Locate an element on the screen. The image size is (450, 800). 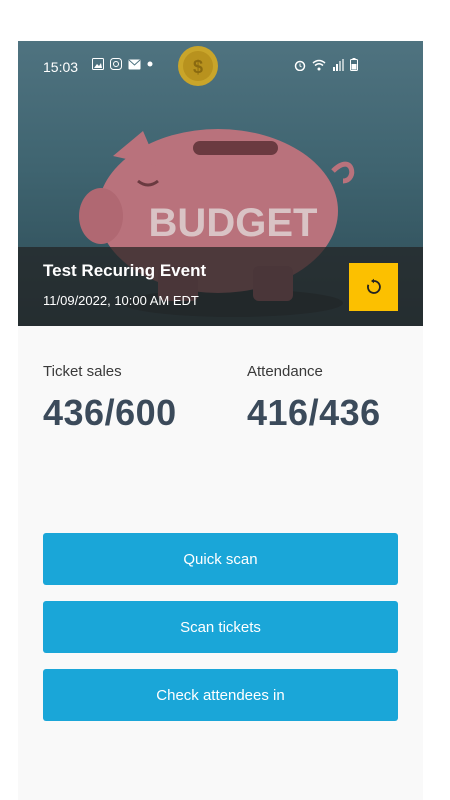
quick-scan-button: Quick scan is located at coordinates (220, 559).